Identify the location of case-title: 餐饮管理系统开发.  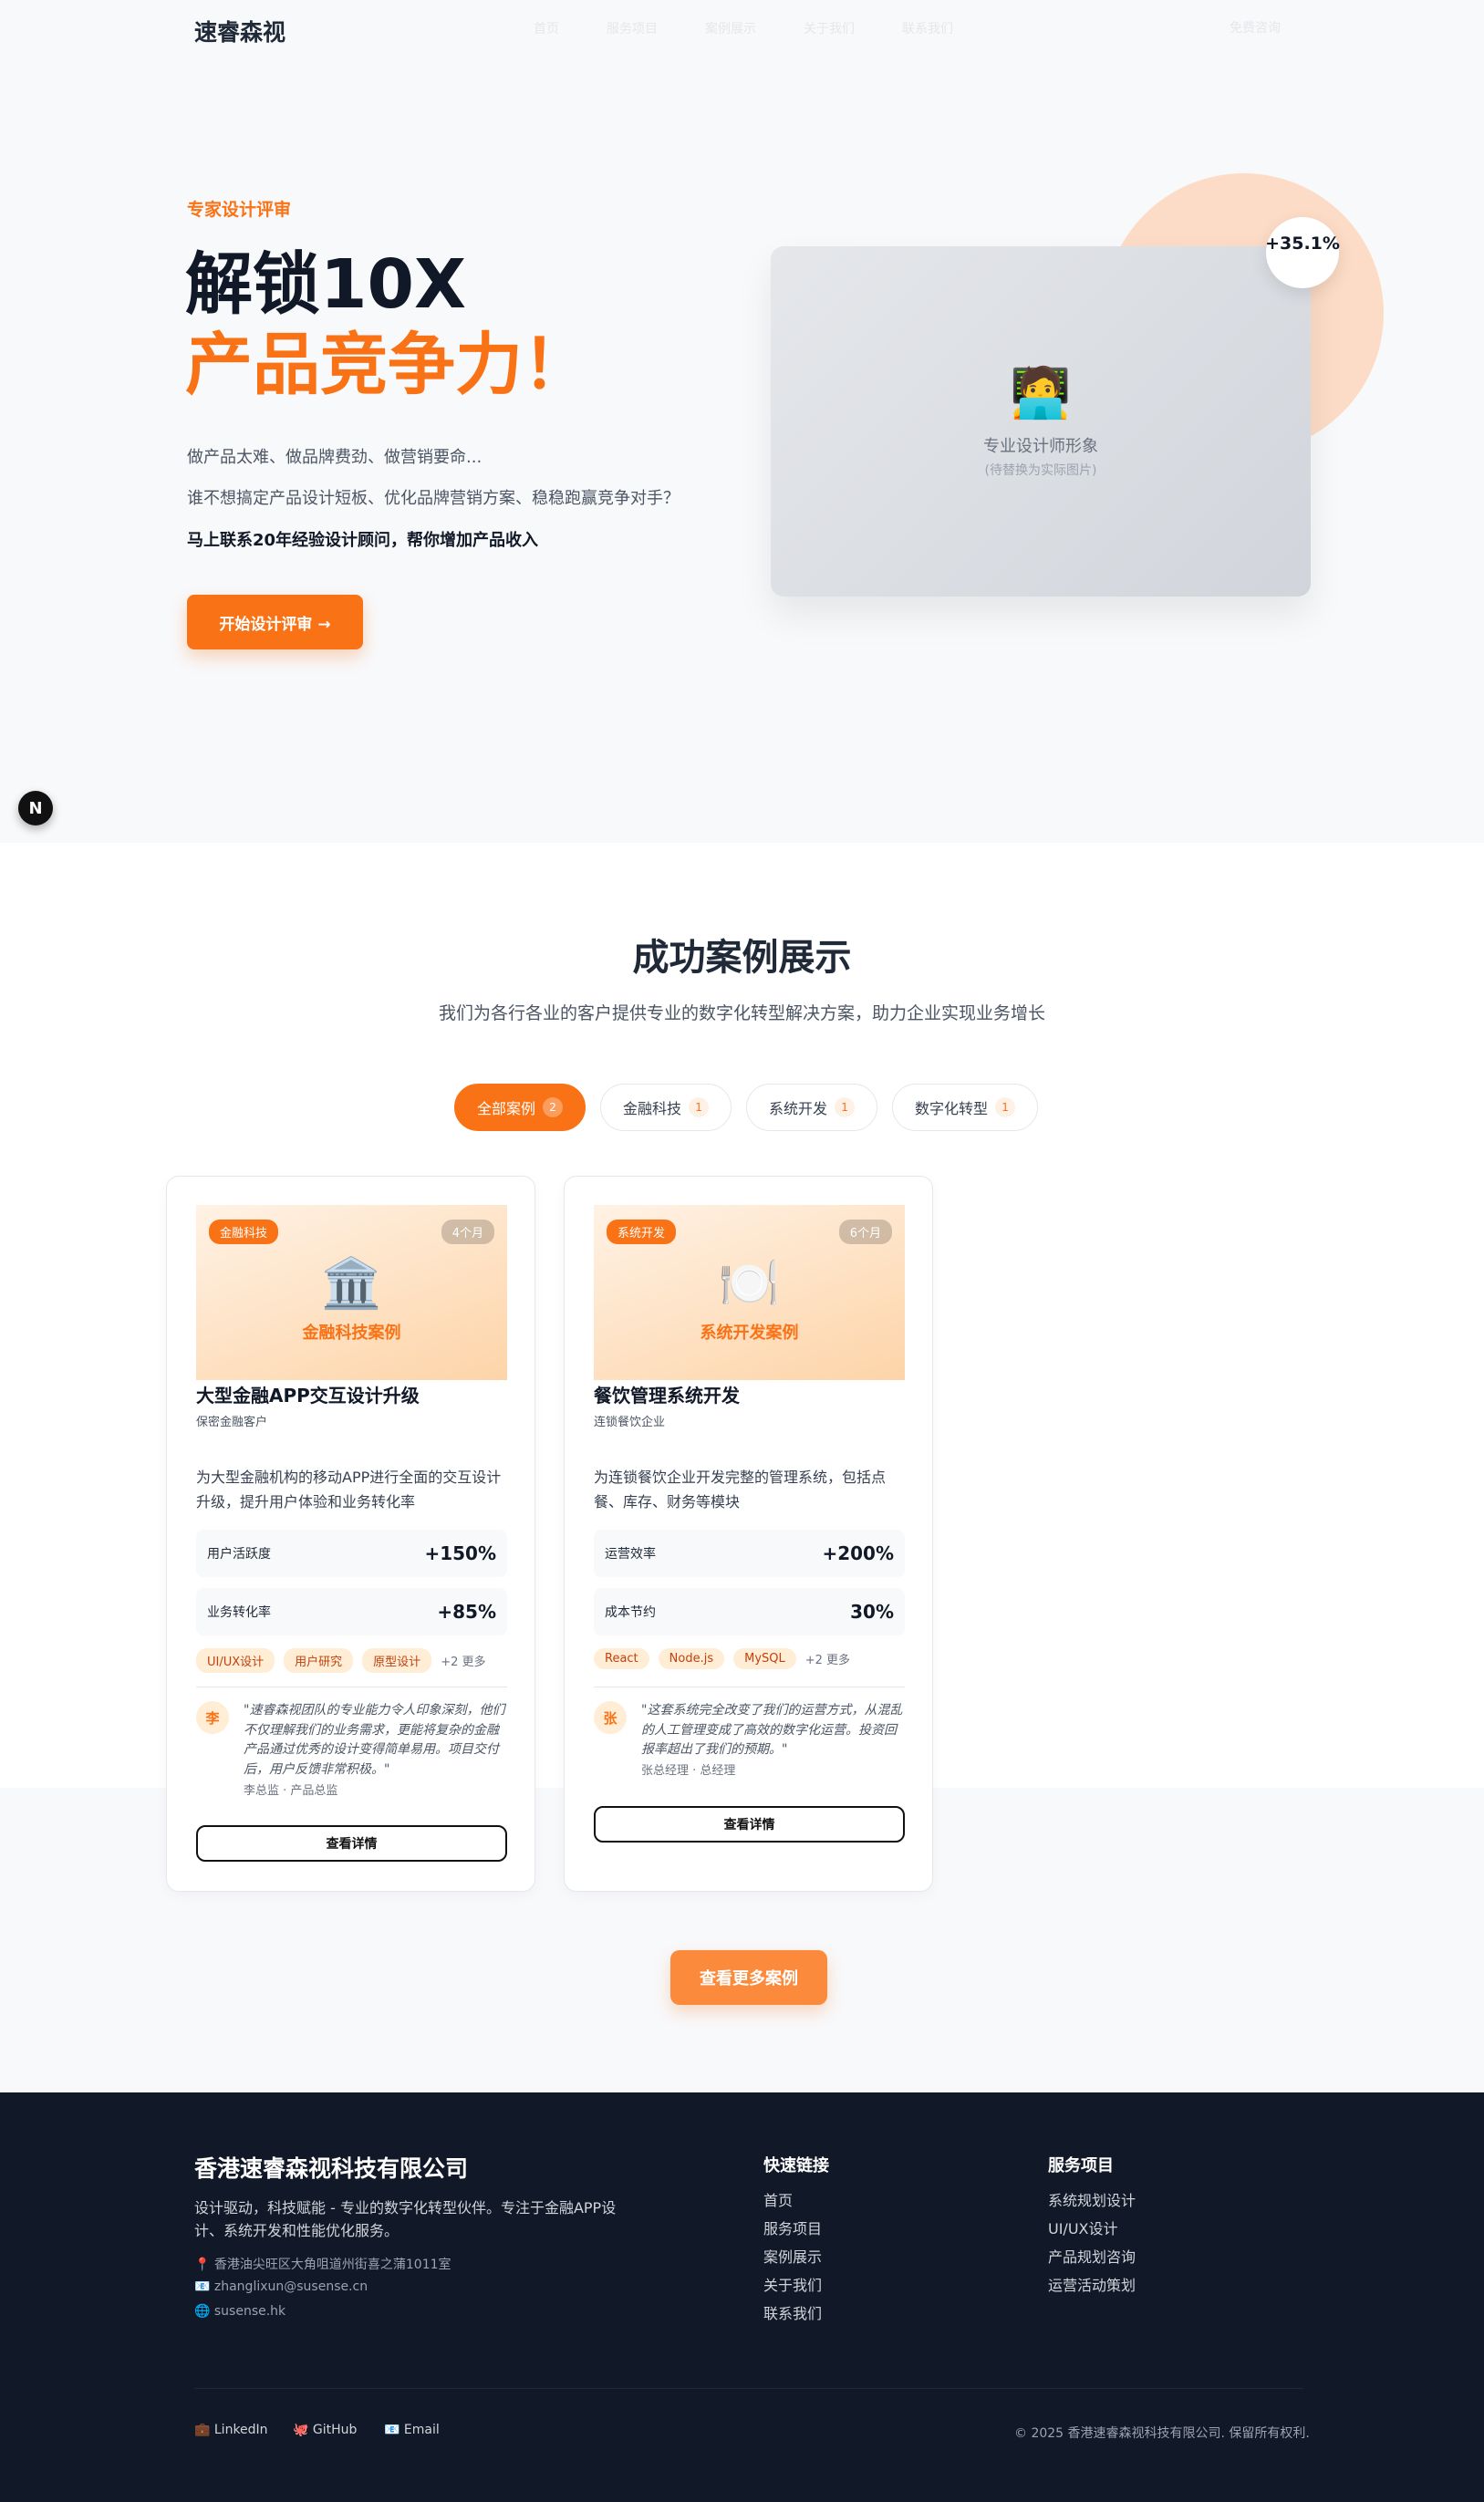
(667, 1396).